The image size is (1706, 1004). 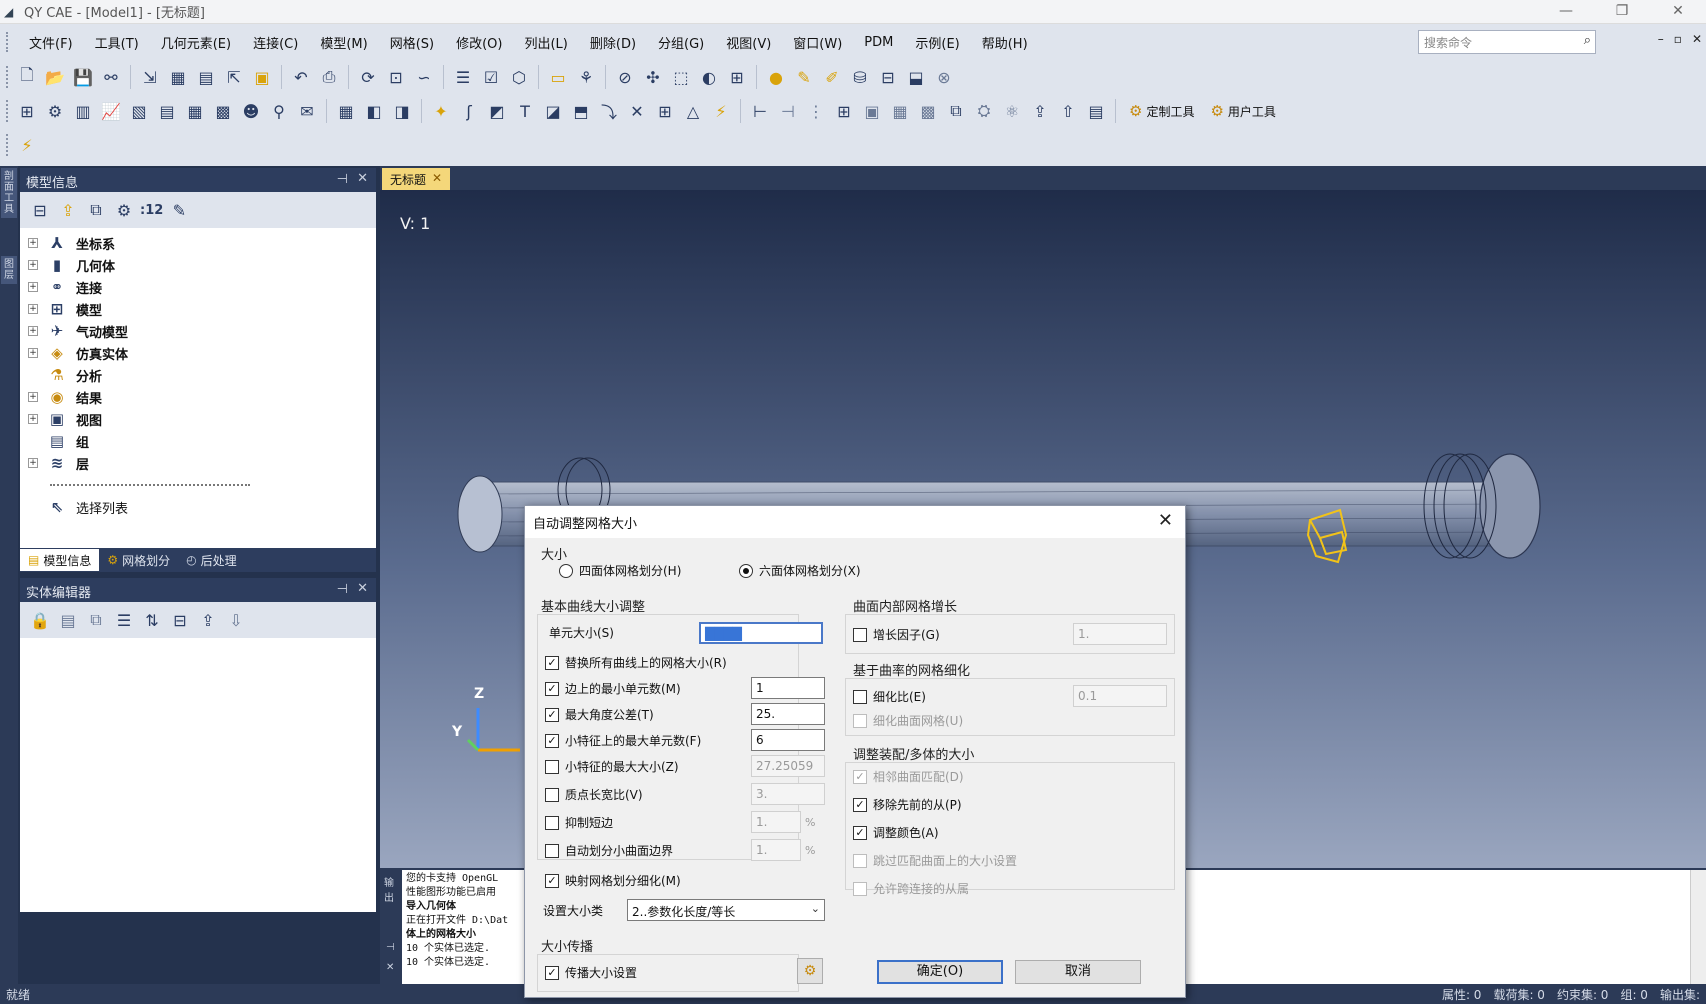 What do you see at coordinates (275, 42) in the screenshot?
I see `menu-connect: 连接(C)` at bounding box center [275, 42].